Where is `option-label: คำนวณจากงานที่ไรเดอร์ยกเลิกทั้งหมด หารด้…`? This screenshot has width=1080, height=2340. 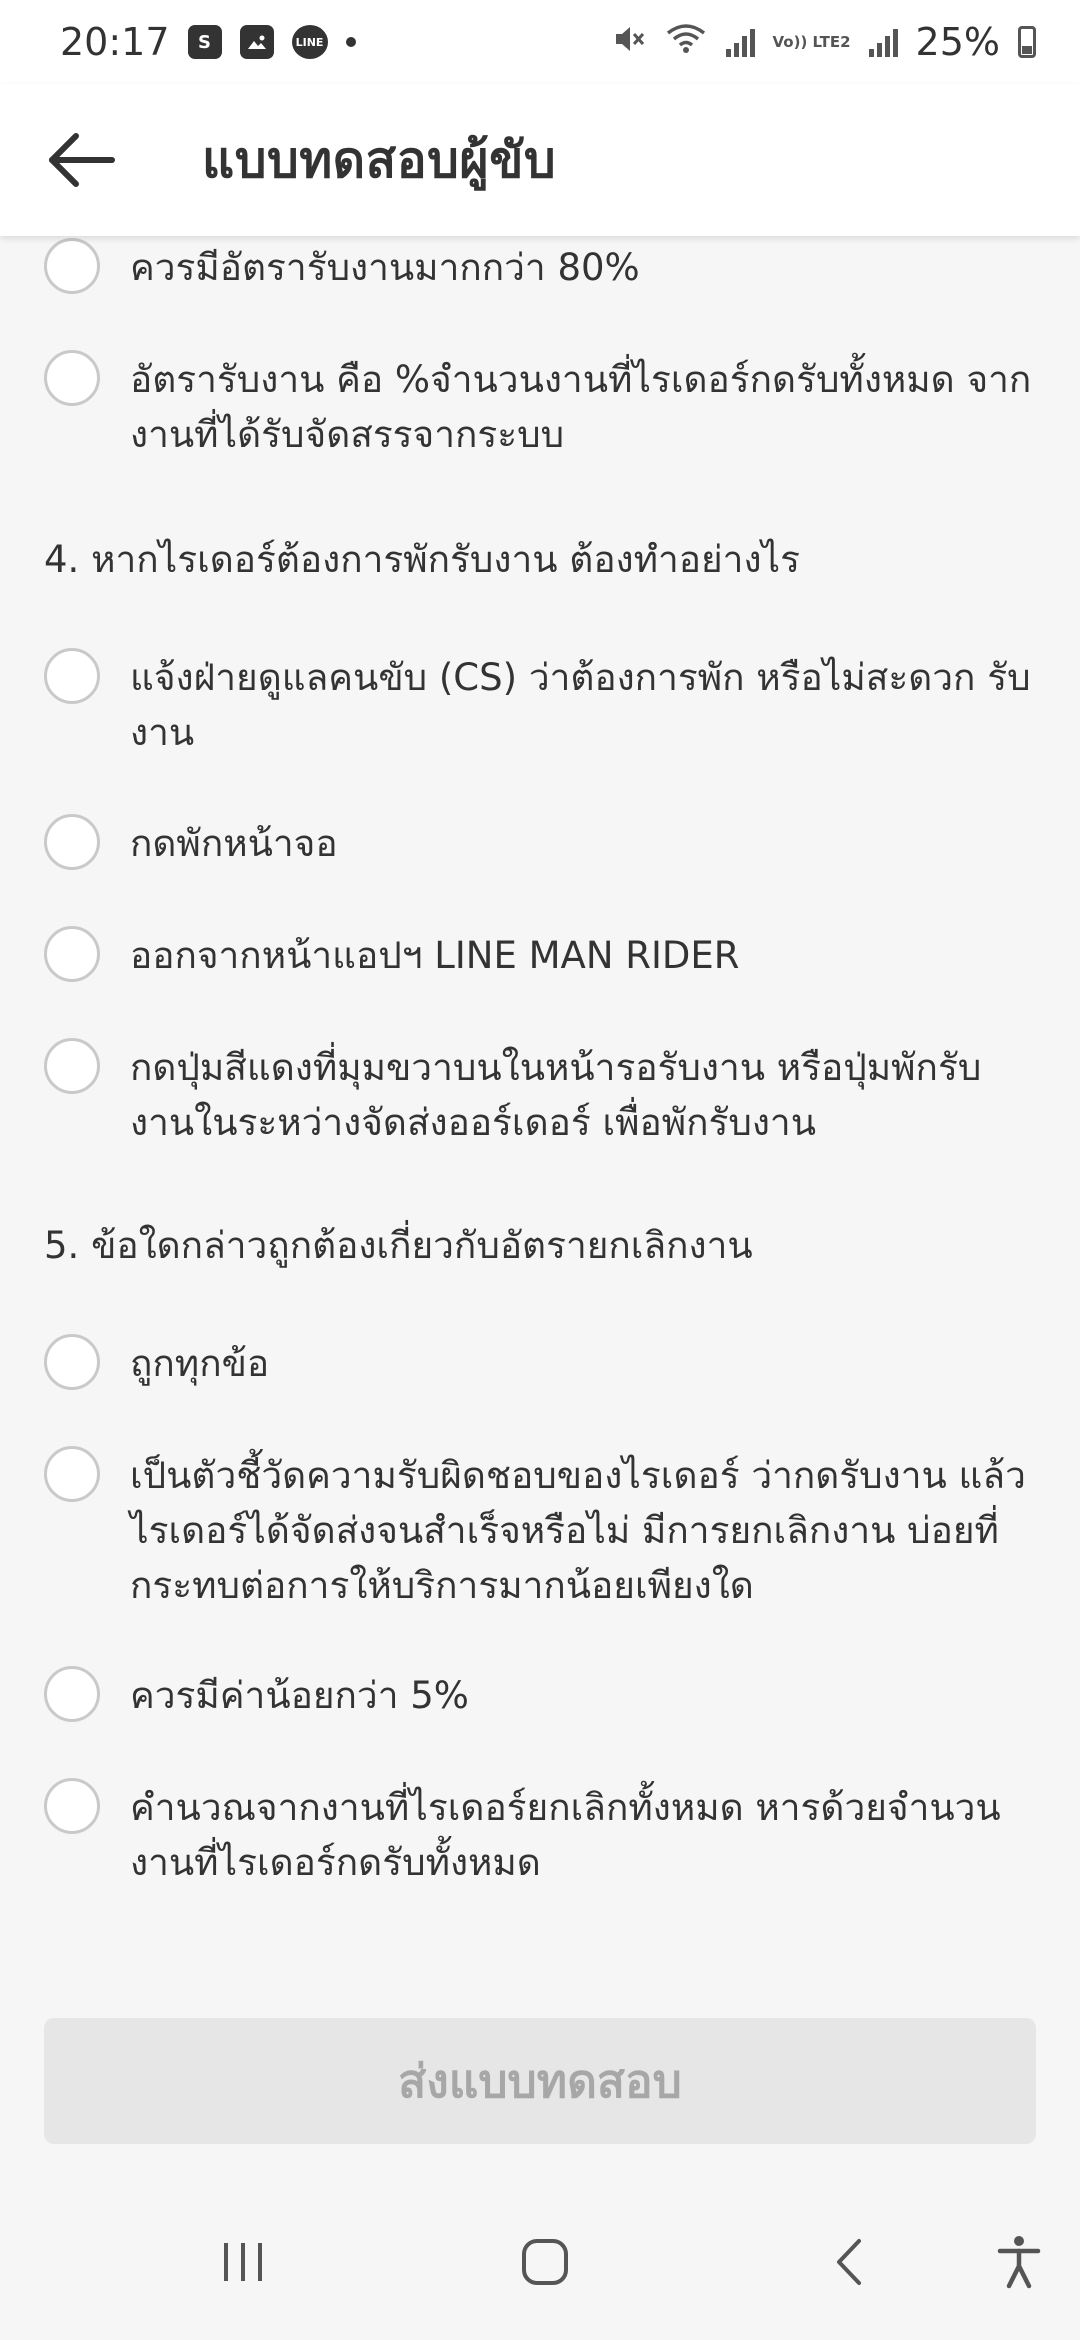
option-label: คำนวณจากงานที่ไรเดอร์ยกเลิกทั้งหมด หารด้… is located at coordinates (565, 1835).